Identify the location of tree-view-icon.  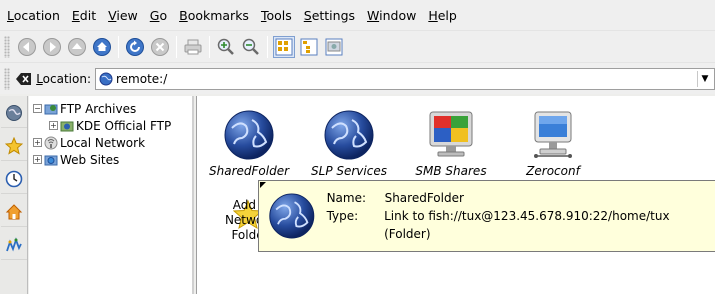
(309, 47).